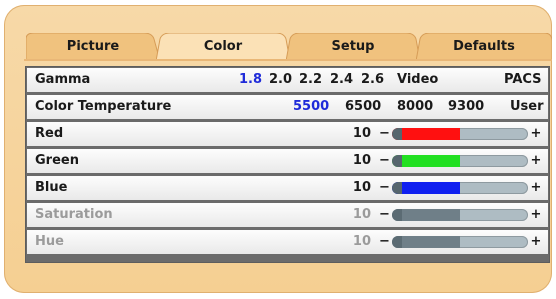 This screenshot has height=299, width=556. Describe the element at coordinates (103, 106) in the screenshot. I see `color-temperature-label: Color Temperature` at that location.